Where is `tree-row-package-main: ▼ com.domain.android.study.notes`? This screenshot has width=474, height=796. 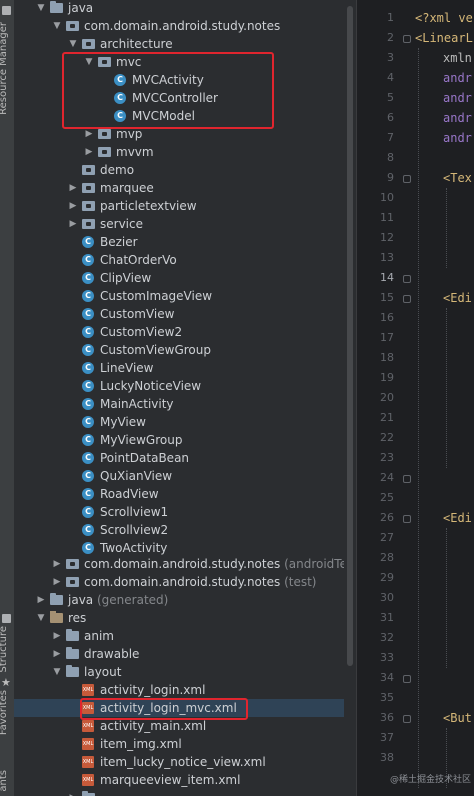
tree-row-package-main: ▼ com.domain.android.study.notes is located at coordinates (179, 26).